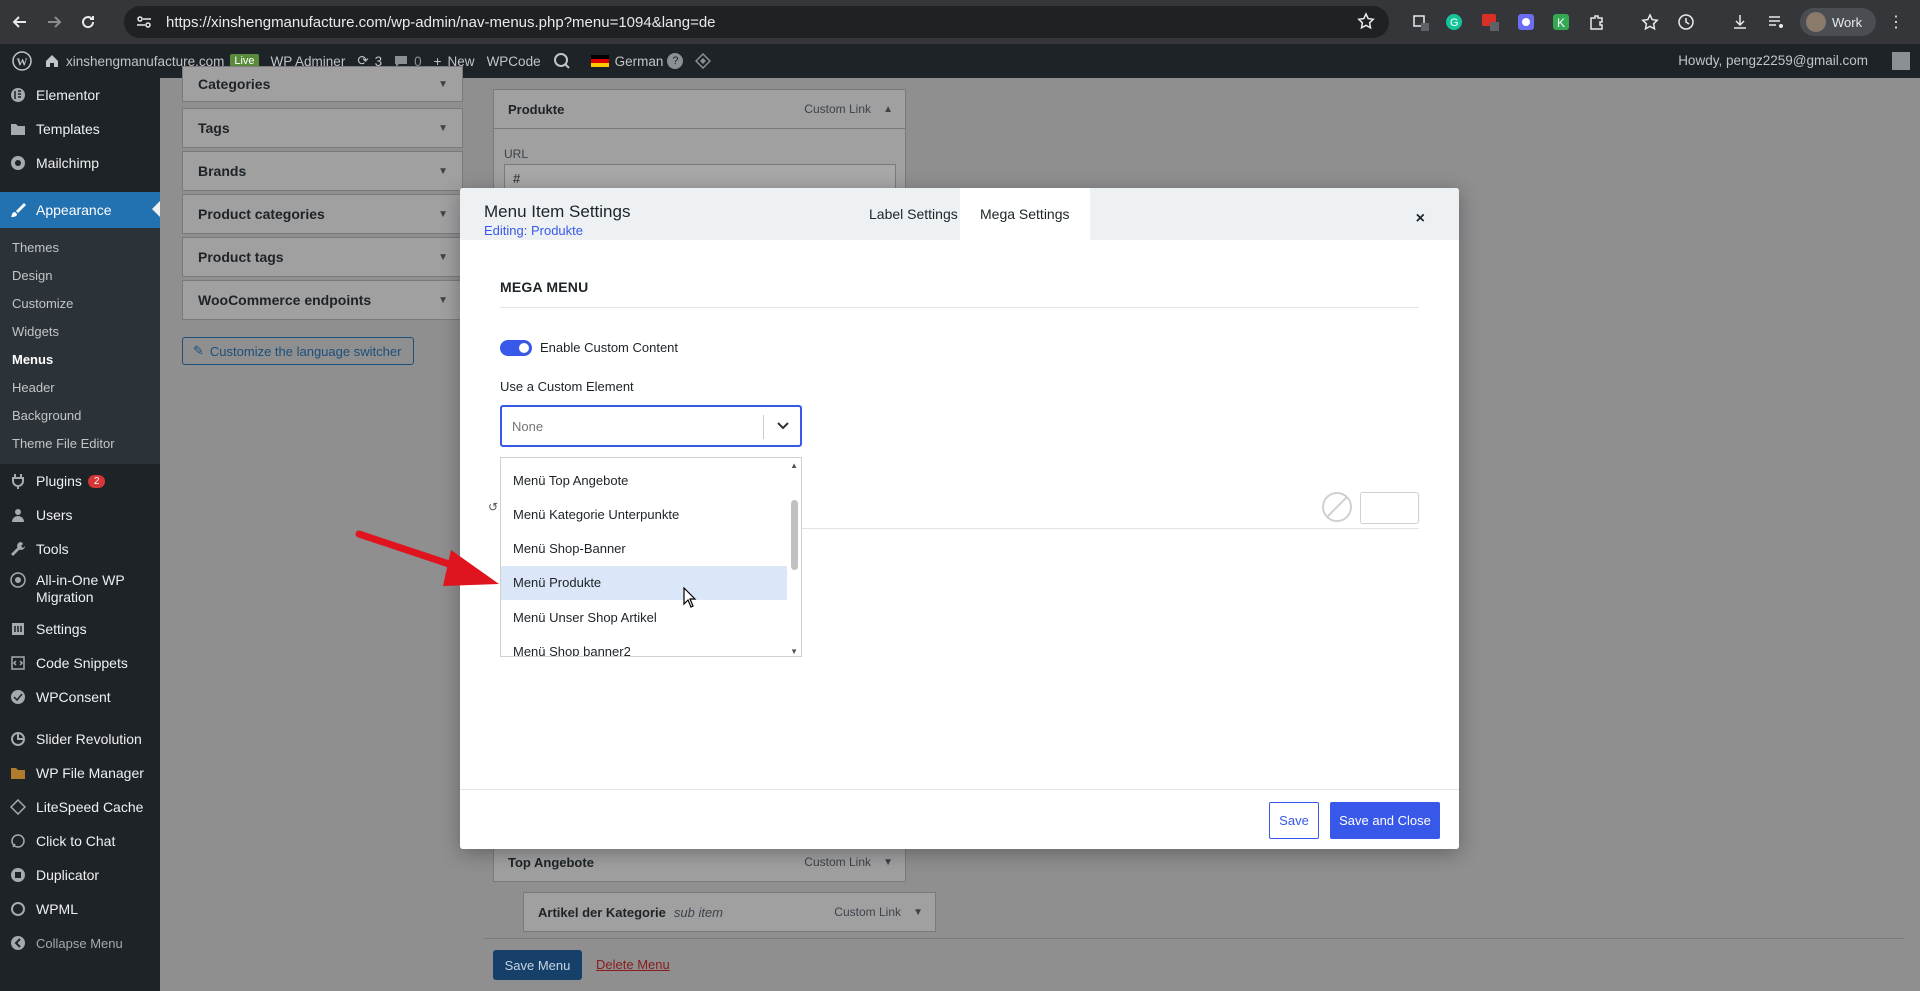  What do you see at coordinates (1776, 22) in the screenshot?
I see `media-queue-icon` at bounding box center [1776, 22].